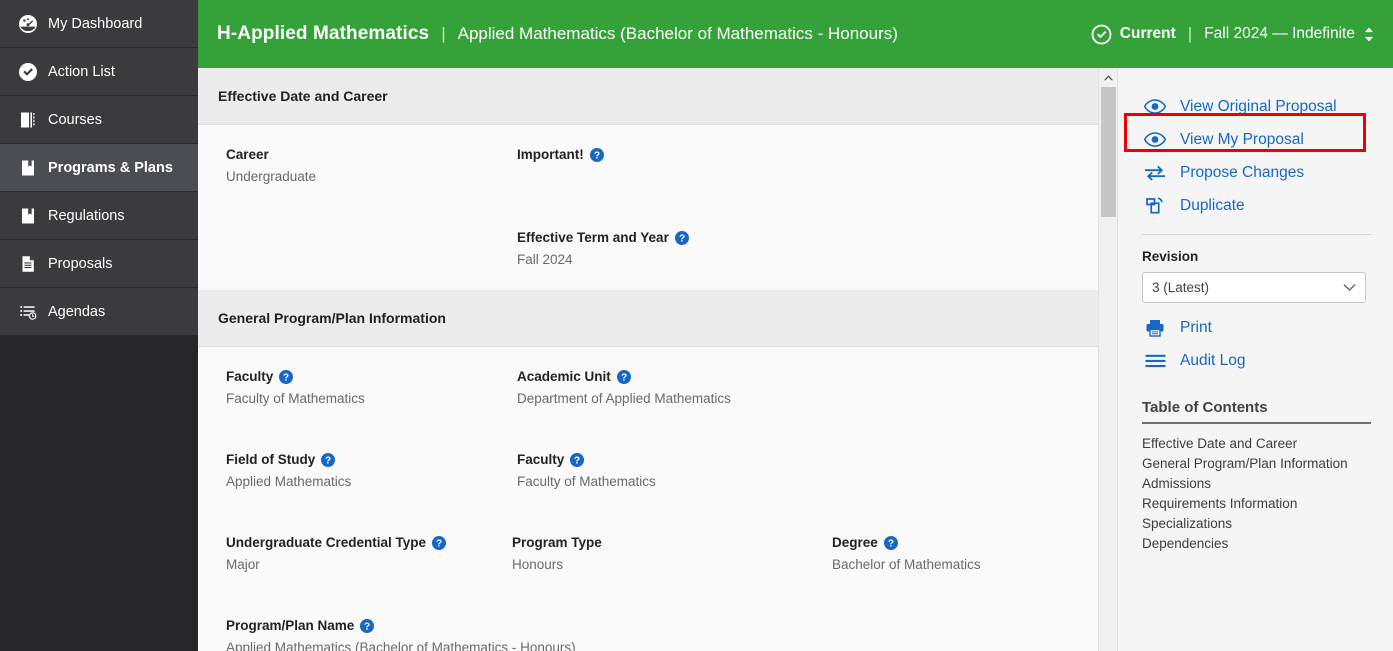 The image size is (1393, 651). I want to click on field-faculty: Faculty ? Faculty of Mathematics, so click(371, 376).